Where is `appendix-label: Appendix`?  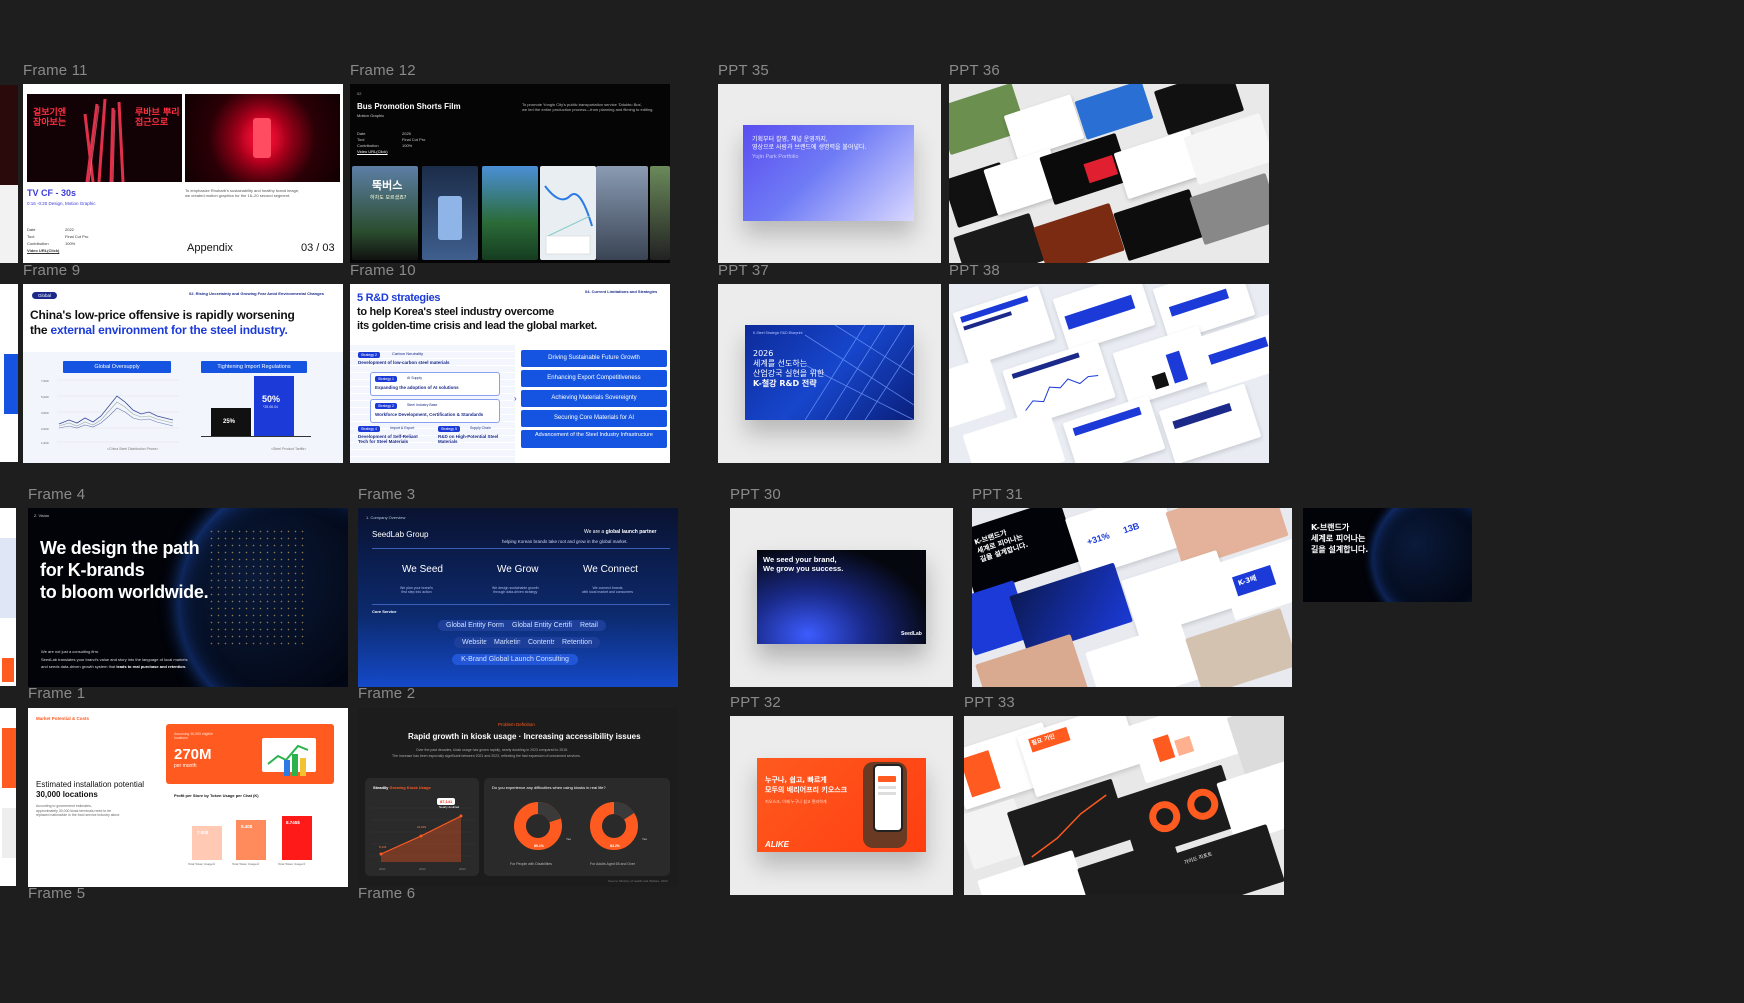 appendix-label: Appendix is located at coordinates (210, 248).